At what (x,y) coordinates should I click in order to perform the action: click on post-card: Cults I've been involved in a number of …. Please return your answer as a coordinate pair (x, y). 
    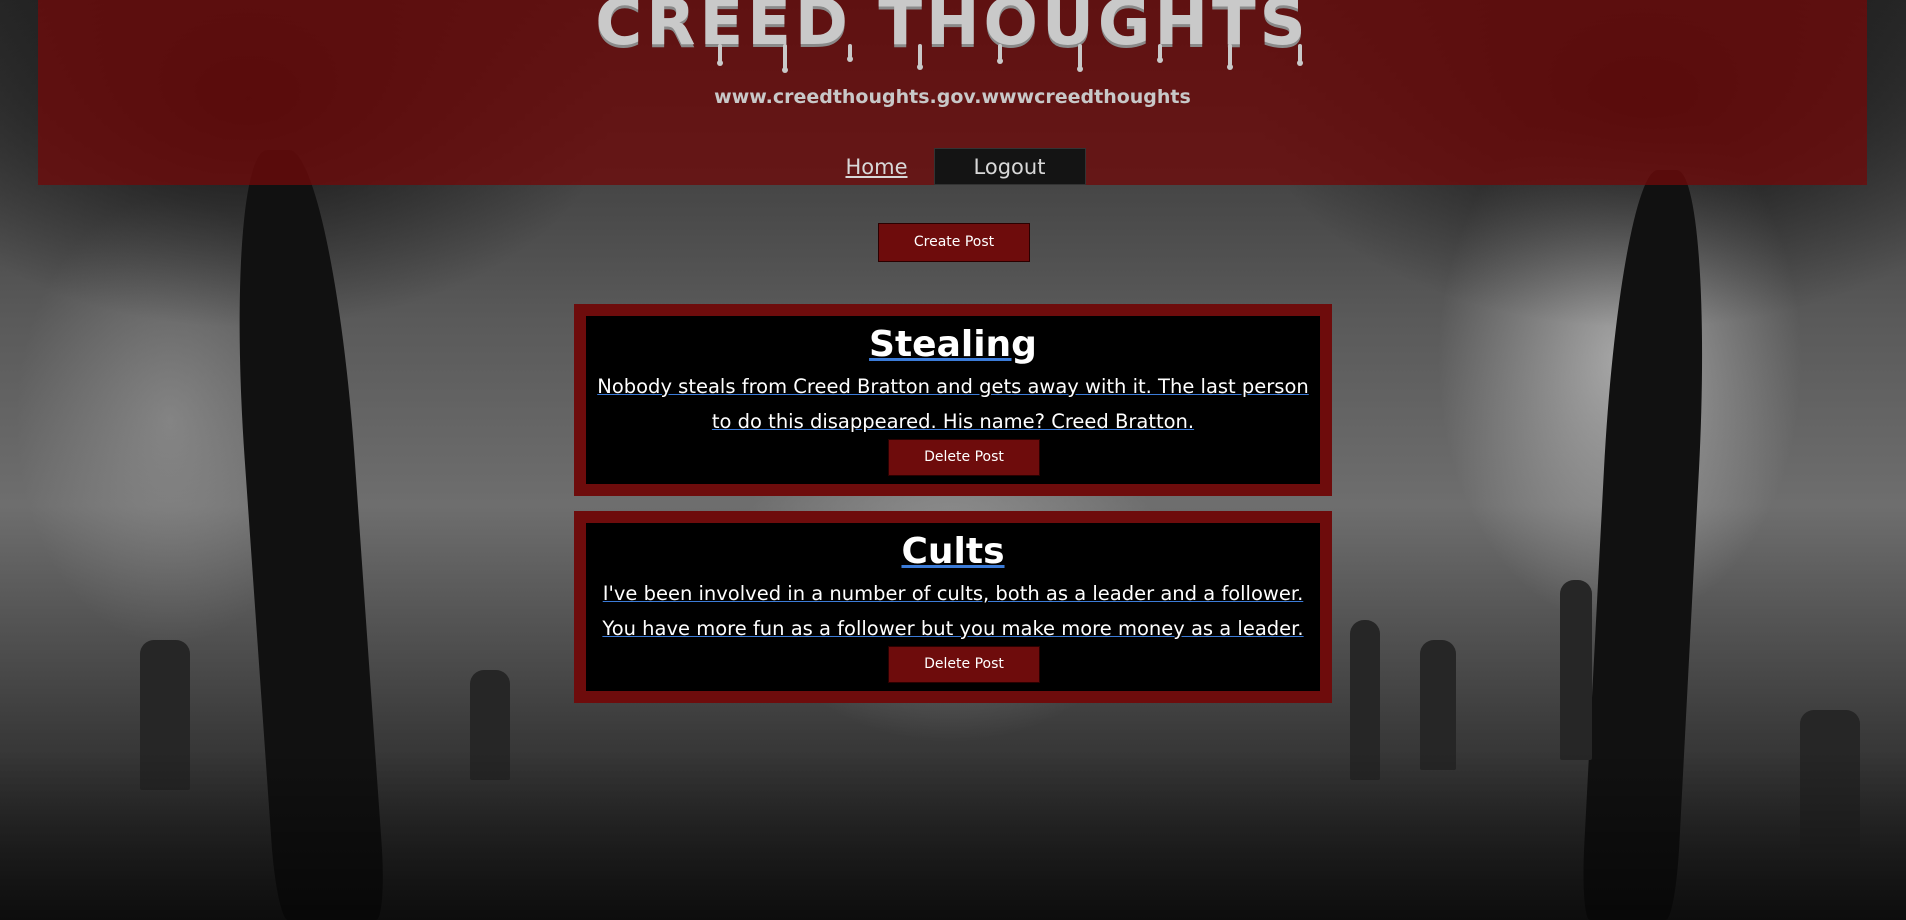
    Looking at the image, I should click on (953, 607).